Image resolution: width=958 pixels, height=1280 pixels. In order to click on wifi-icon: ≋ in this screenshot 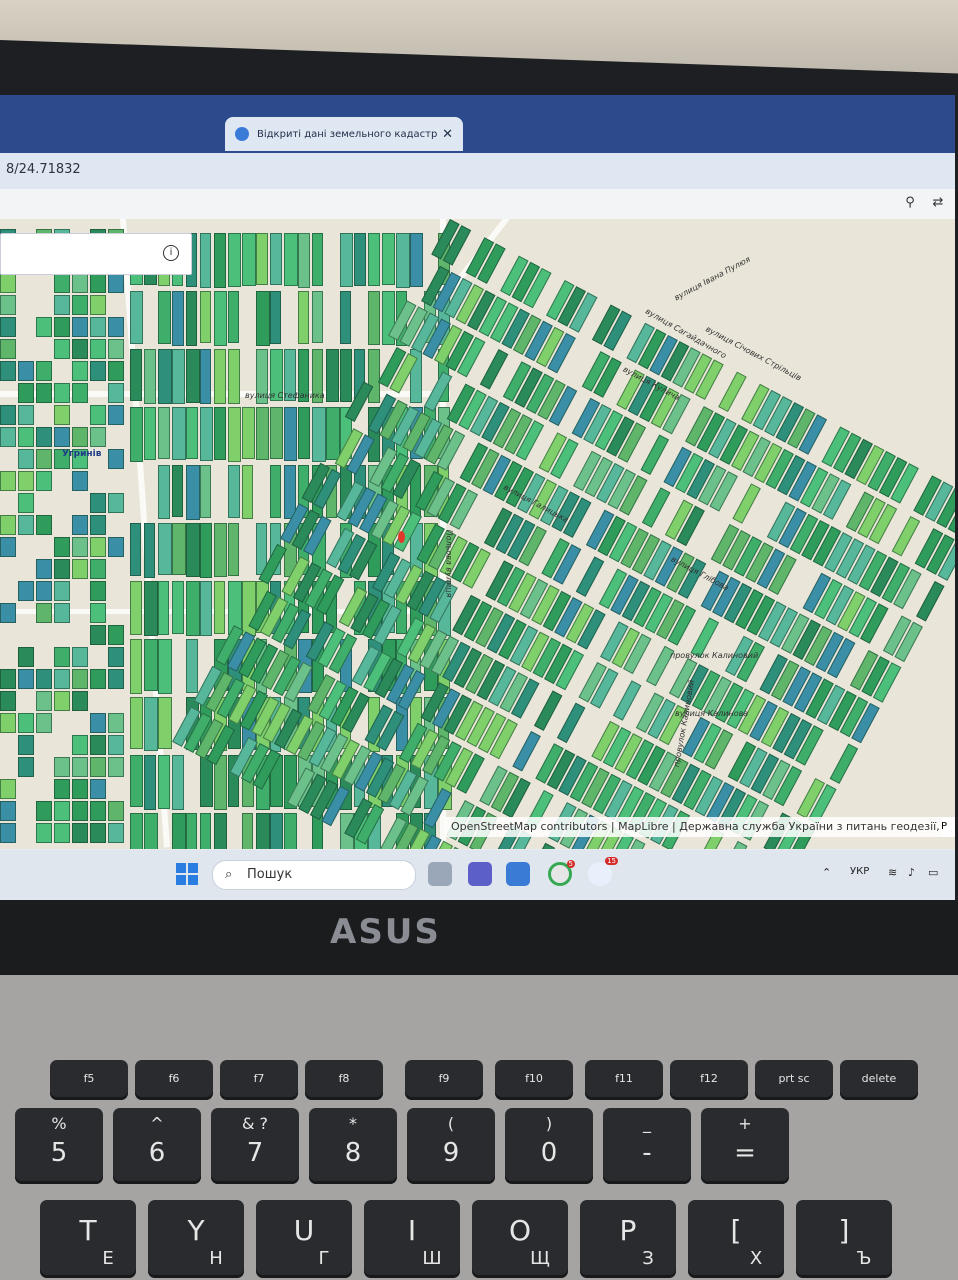, I will do `click(892, 872)`.